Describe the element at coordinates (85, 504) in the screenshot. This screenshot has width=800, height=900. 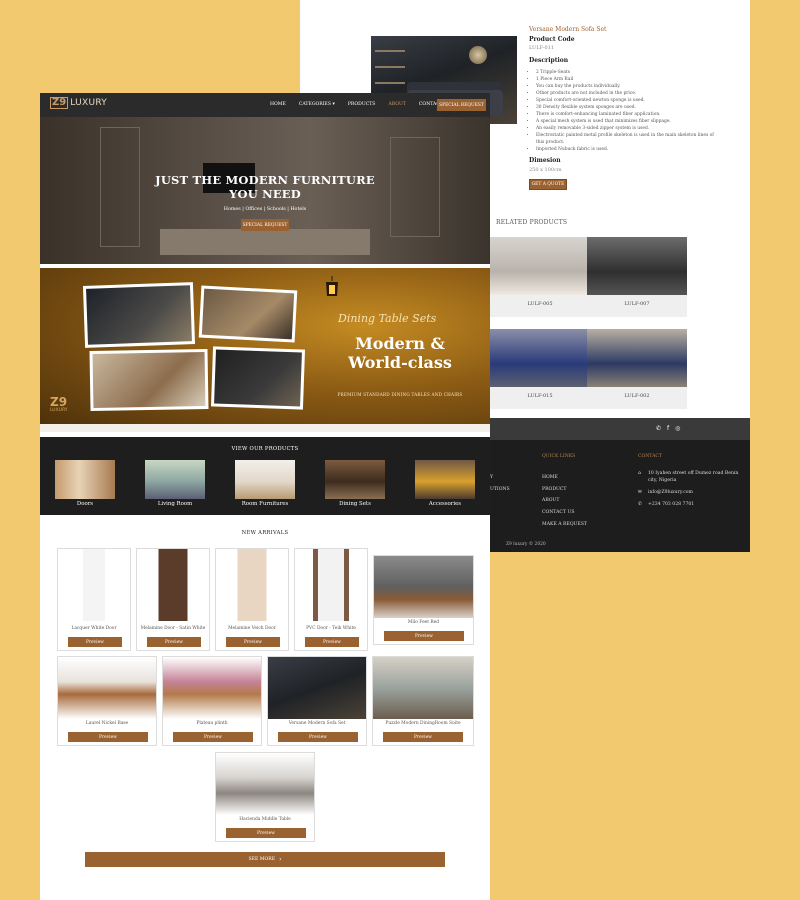
I see `category-label: Doors` at that location.